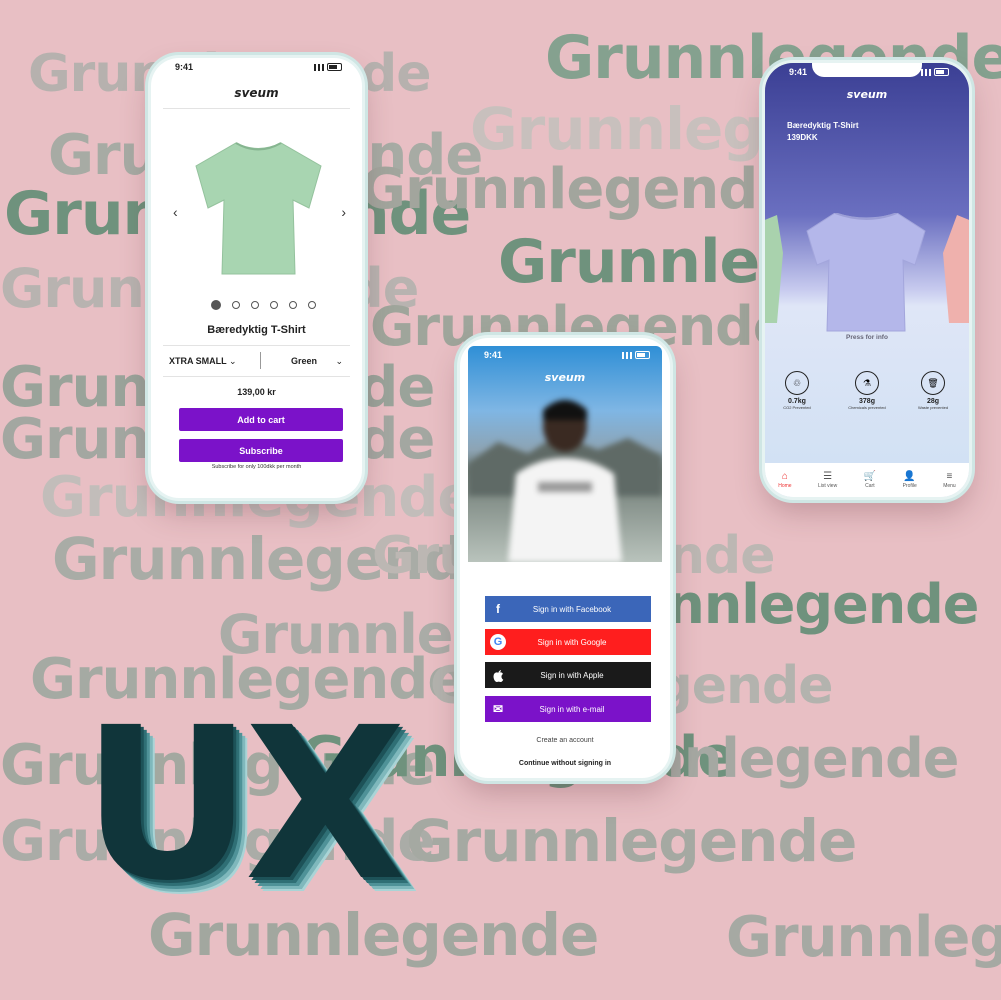 The image size is (1001, 1000). I want to click on product-title: Bæredyktig T-Shirt, so click(256, 330).